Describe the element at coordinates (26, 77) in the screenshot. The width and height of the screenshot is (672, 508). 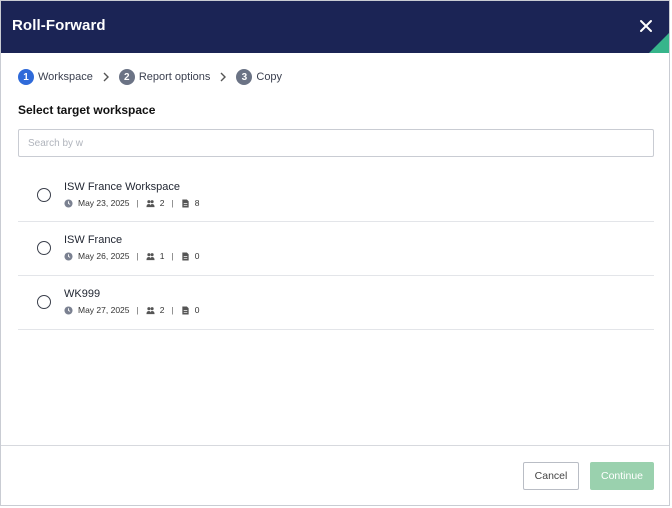
I see `step-number-1: 1` at that location.